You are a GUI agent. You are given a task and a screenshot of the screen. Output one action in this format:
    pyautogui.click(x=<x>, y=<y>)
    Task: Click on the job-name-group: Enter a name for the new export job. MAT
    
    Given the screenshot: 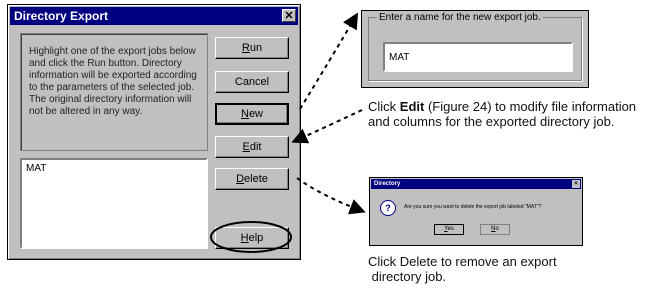 What is the action you would take?
    pyautogui.click(x=475, y=46)
    